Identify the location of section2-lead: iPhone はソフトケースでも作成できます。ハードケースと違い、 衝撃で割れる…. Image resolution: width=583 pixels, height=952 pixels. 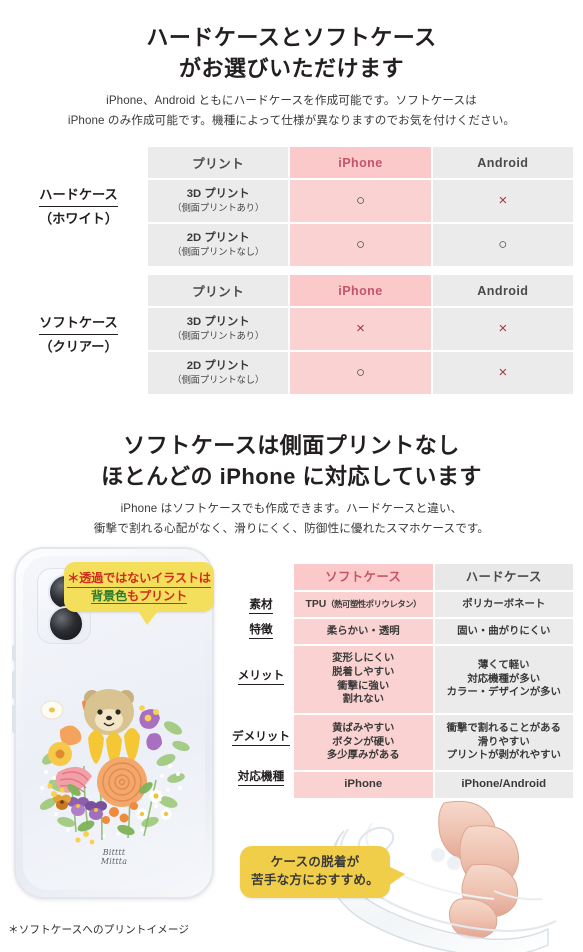
(291, 519).